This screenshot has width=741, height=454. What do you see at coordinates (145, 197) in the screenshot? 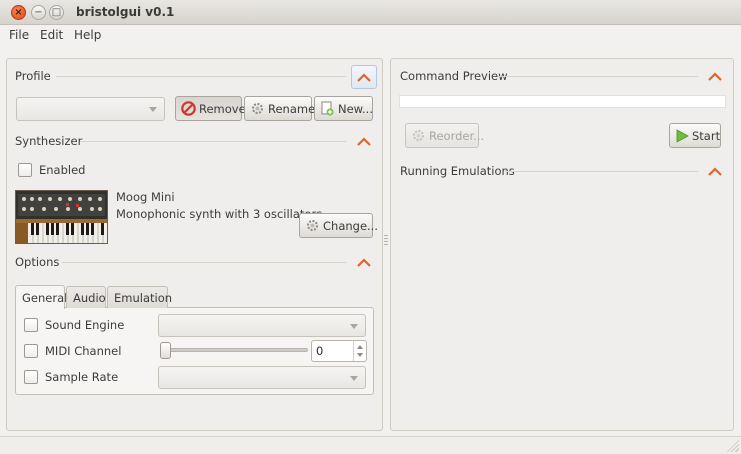
I see `synth-name: Moog Mini` at bounding box center [145, 197].